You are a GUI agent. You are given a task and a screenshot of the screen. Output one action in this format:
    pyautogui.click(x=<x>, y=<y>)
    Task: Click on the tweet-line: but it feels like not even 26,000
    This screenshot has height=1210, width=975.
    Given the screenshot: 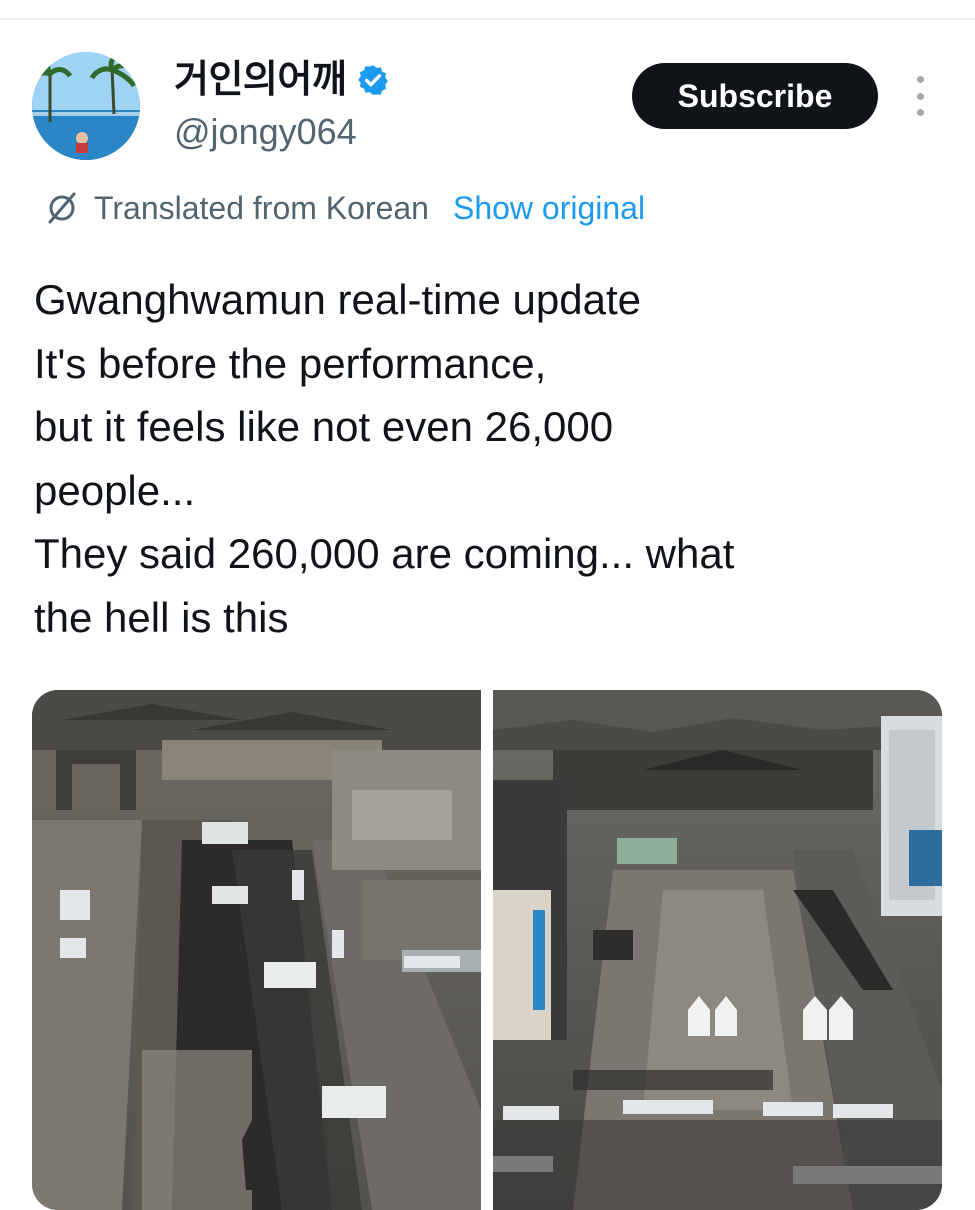 What is the action you would take?
    pyautogui.click(x=324, y=426)
    